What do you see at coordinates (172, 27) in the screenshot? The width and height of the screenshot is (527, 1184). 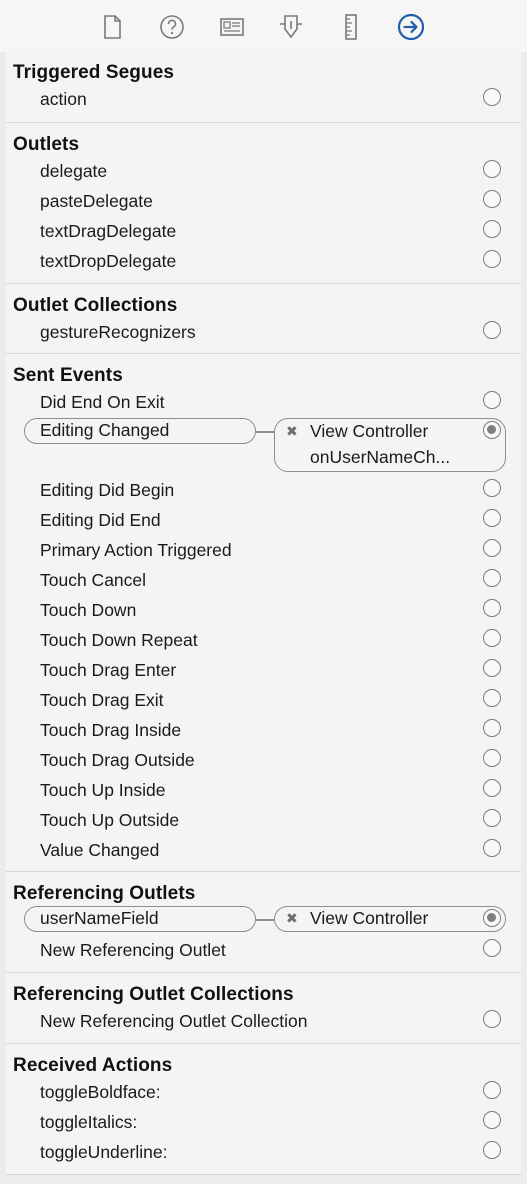 I see `quick-help-icon` at bounding box center [172, 27].